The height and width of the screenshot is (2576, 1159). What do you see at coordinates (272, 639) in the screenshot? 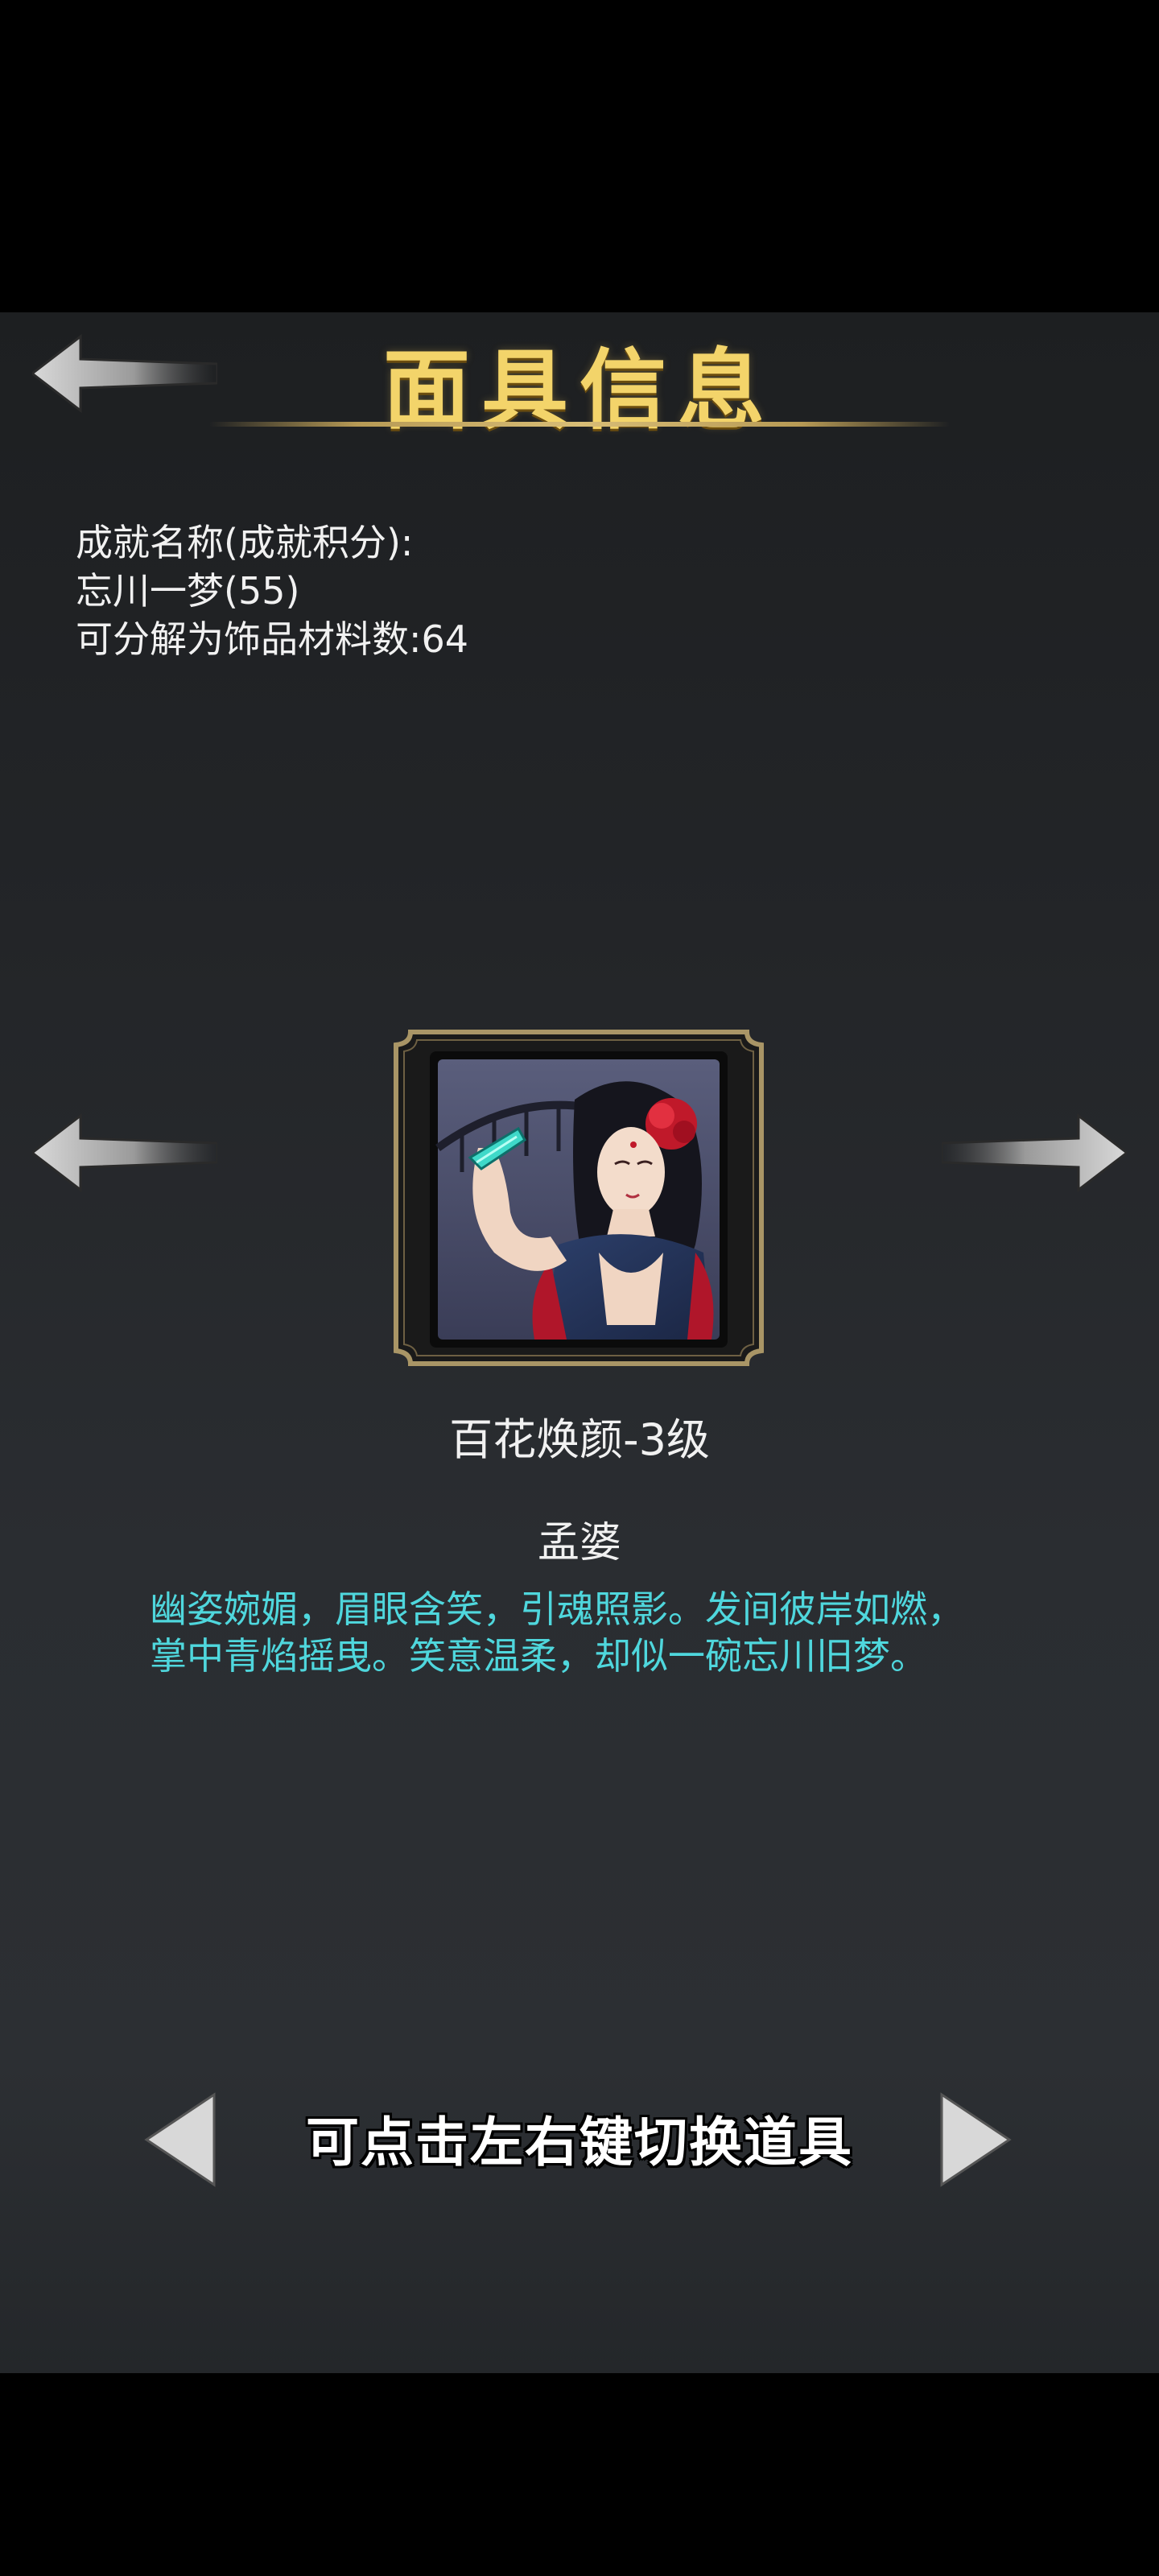
I see `decompose-count: 可分解为饰品材料数:64` at bounding box center [272, 639].